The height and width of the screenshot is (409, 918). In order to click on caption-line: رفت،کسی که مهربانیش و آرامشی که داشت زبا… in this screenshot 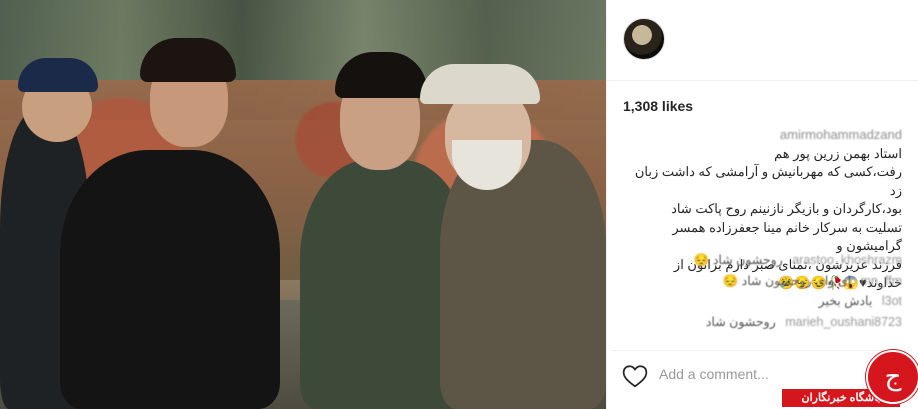, I will do `click(768, 181)`.